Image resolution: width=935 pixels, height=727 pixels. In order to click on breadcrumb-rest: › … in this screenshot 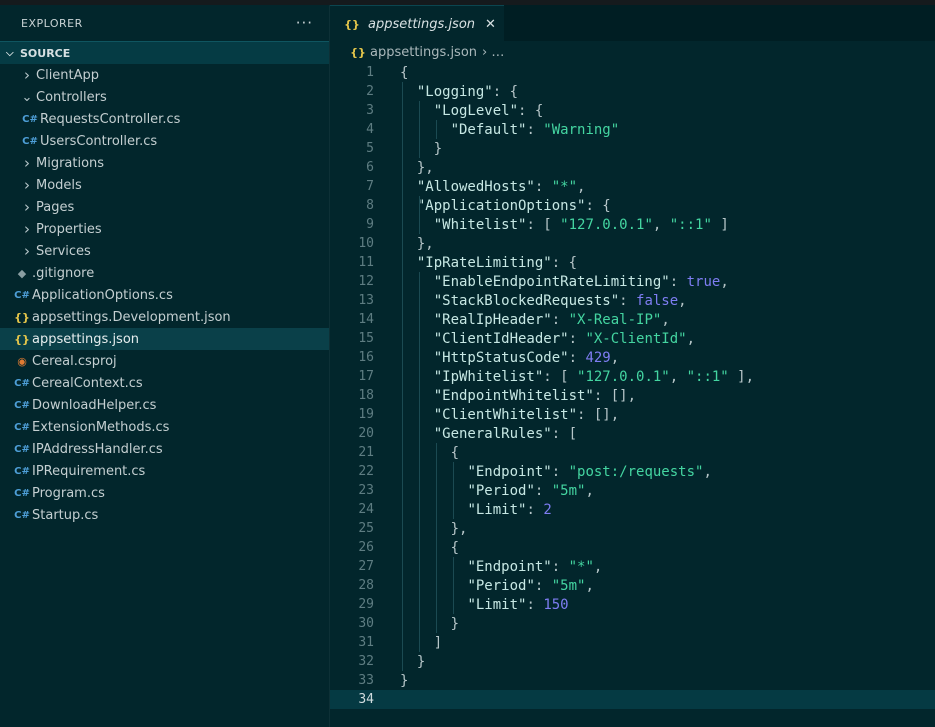, I will do `click(493, 52)`.